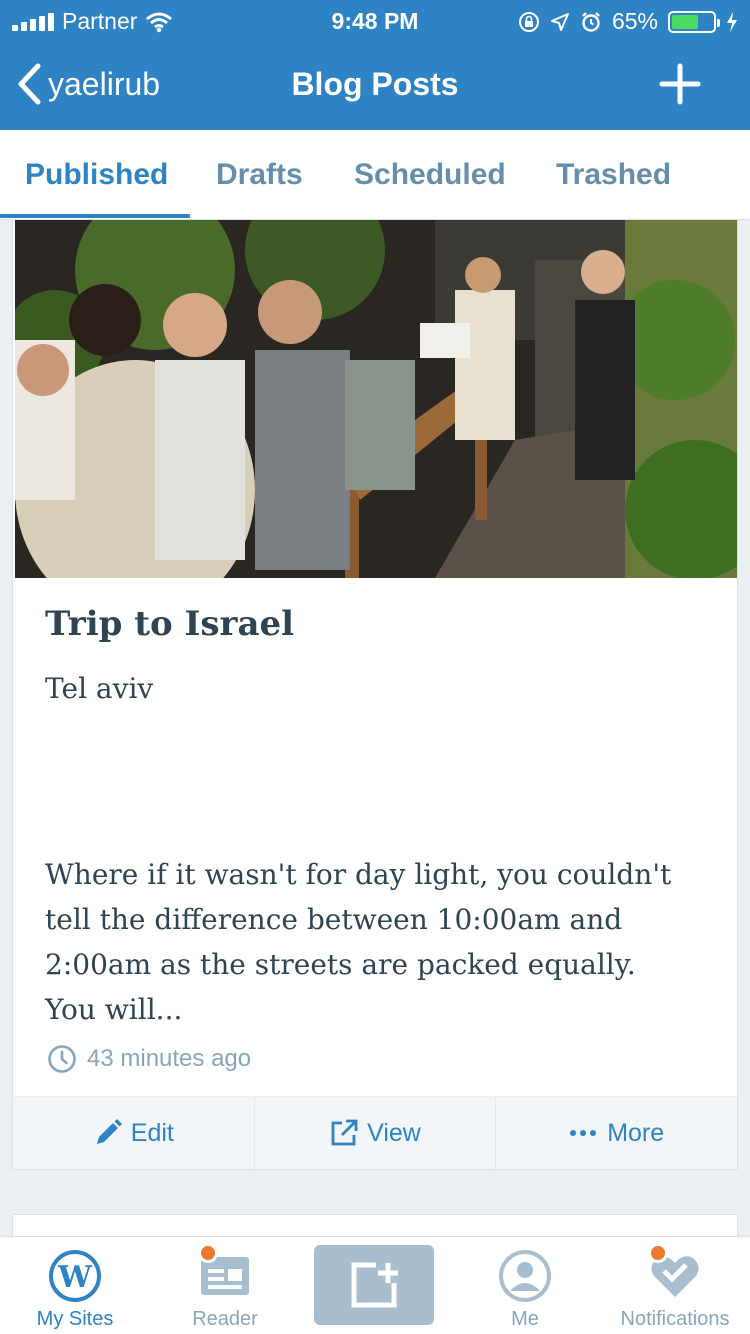 This screenshot has height=1334, width=750. Describe the element at coordinates (259, 175) in the screenshot. I see `tab-drafts: Drafts` at that location.